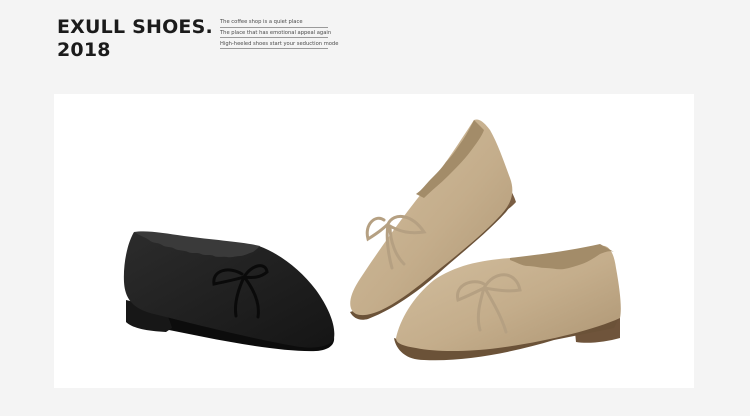 This screenshot has height=416, width=750. Describe the element at coordinates (84, 50) in the screenshot. I see `brand-year: 2018` at that location.